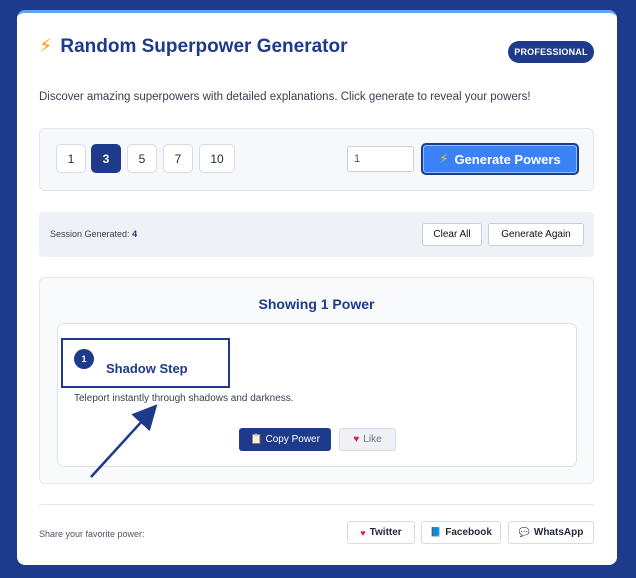  What do you see at coordinates (436, 532) in the screenshot?
I see `book-icon: 📘` at bounding box center [436, 532].